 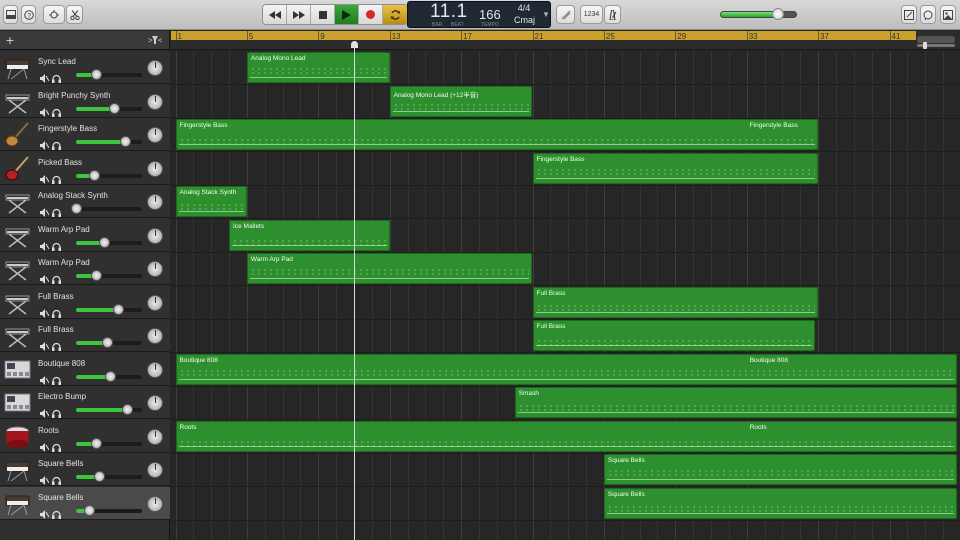 What do you see at coordinates (74, 14) in the screenshot?
I see `editors-button` at bounding box center [74, 14].